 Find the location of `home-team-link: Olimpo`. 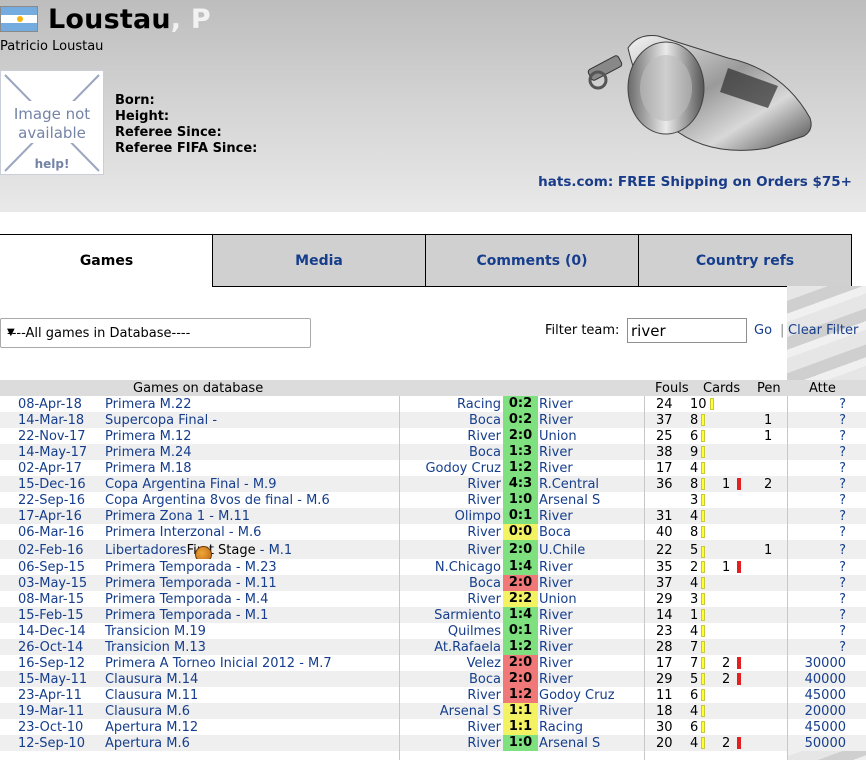

home-team-link: Olimpo is located at coordinates (478, 516).